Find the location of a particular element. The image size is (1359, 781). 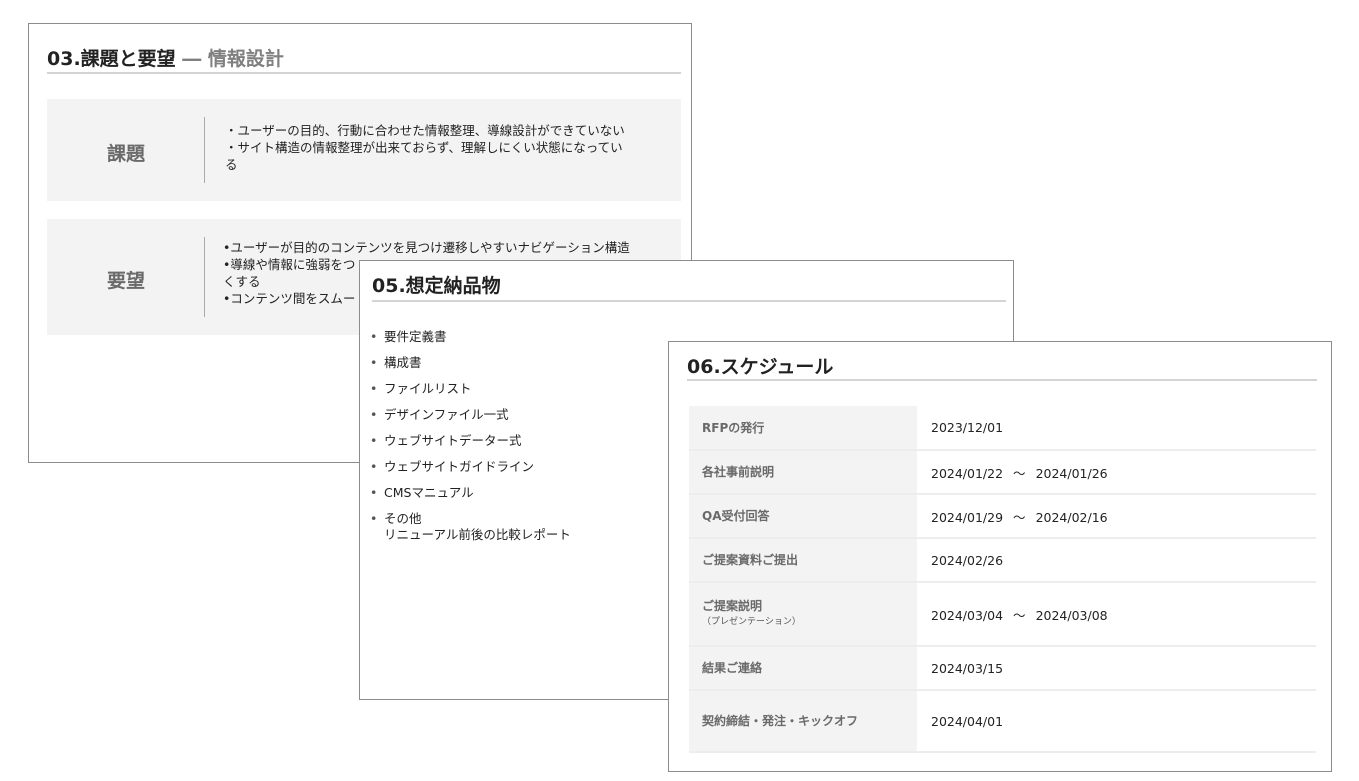

list-item-label: CMSマニュアル is located at coordinates (429, 492).